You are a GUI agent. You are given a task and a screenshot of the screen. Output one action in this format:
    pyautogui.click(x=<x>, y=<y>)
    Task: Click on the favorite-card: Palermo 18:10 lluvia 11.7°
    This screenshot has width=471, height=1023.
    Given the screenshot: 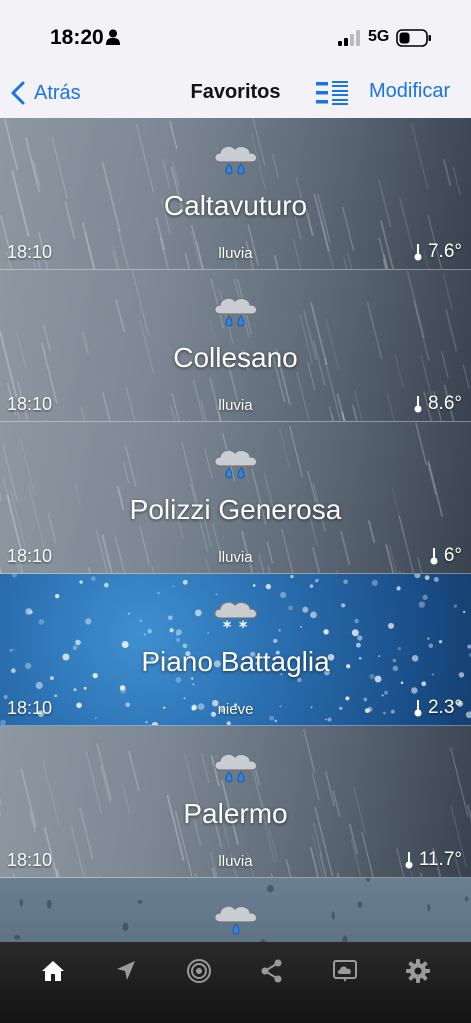 What is the action you would take?
    pyautogui.click(x=235, y=802)
    